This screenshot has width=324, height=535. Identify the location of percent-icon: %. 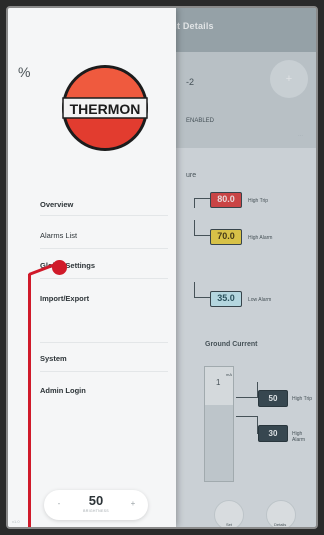
(24, 72).